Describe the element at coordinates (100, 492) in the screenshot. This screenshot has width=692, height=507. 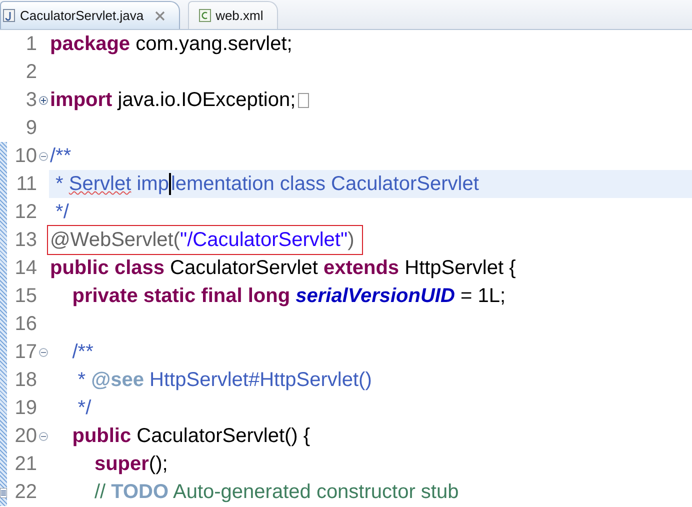
I see `code-token: //` at that location.